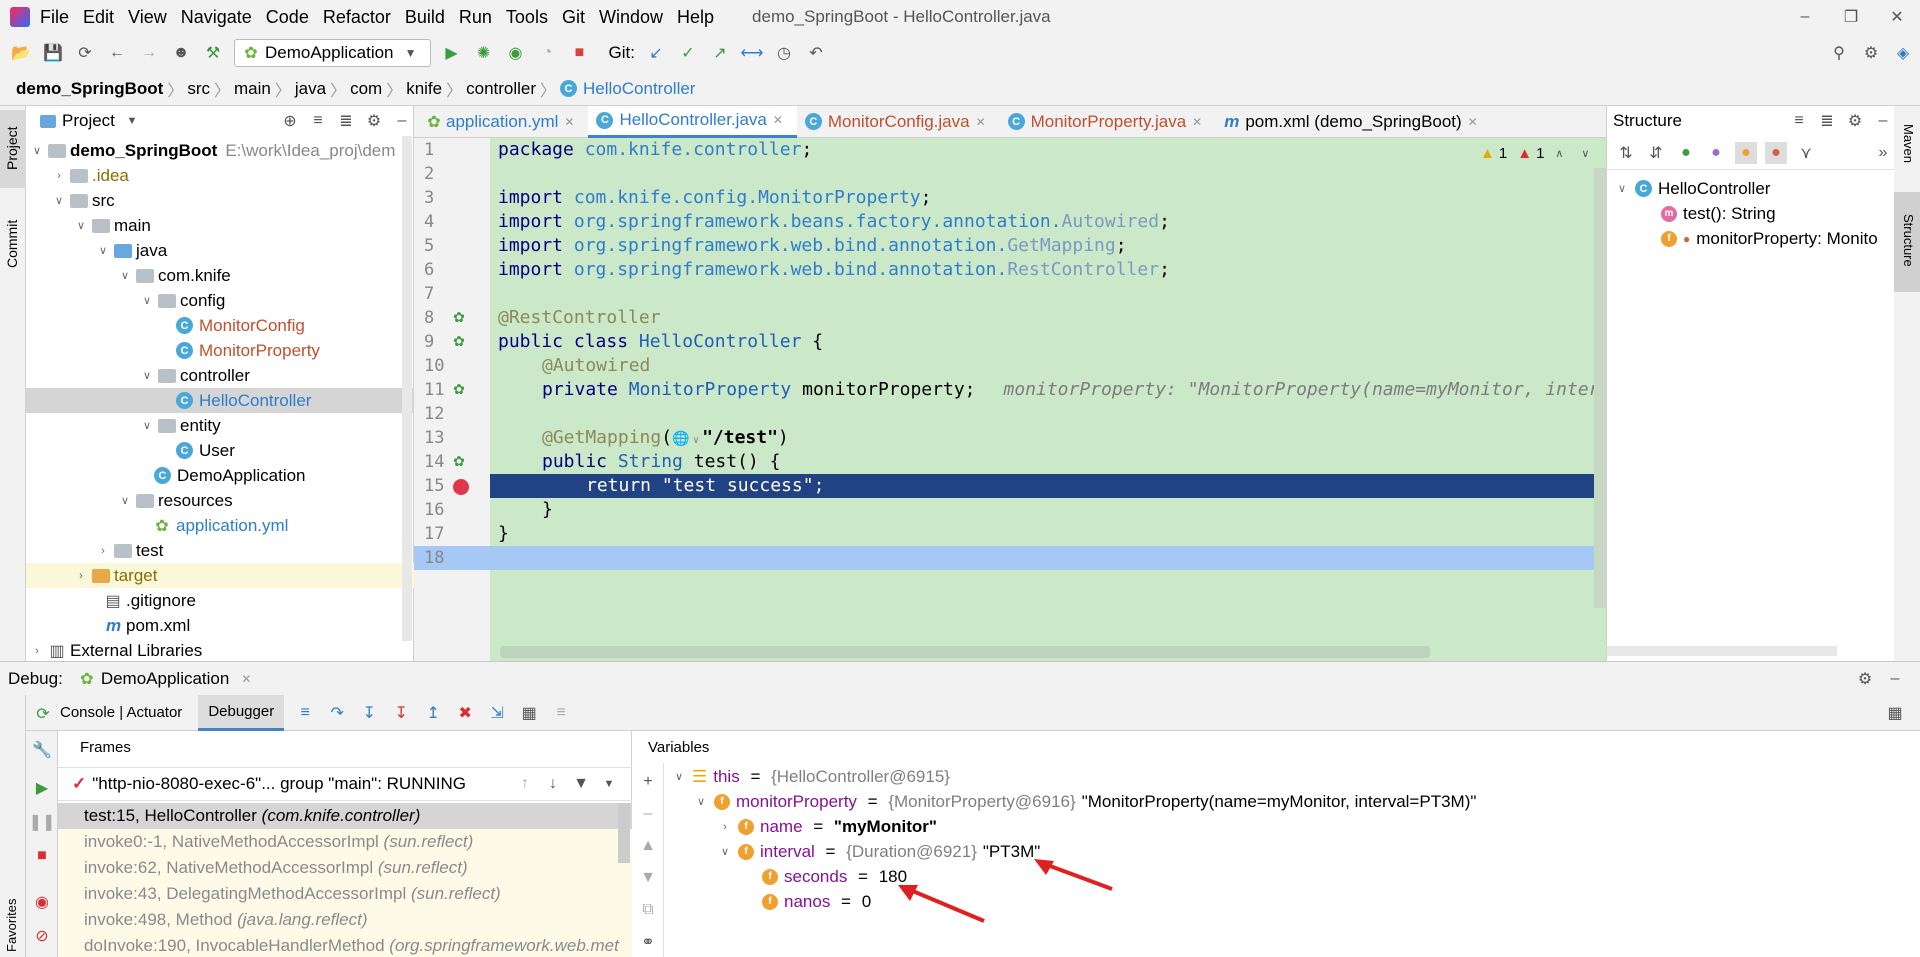 The height and width of the screenshot is (957, 1920). I want to click on menu-code: Code, so click(287, 17).